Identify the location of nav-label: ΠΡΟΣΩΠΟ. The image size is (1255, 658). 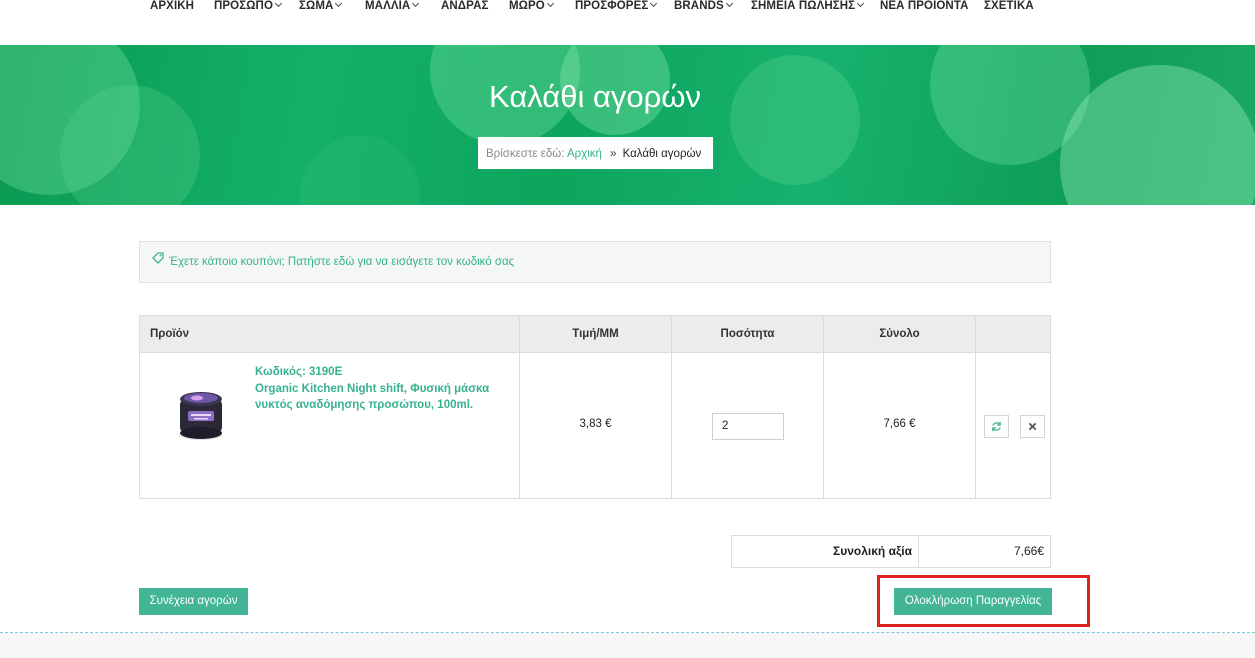
(243, 6).